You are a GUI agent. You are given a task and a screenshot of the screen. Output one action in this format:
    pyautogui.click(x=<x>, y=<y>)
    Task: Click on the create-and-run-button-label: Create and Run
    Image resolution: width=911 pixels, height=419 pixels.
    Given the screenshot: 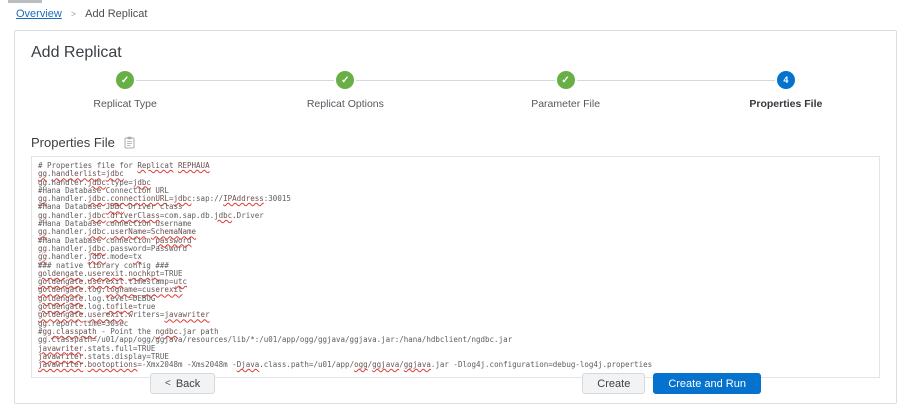 What is the action you would take?
    pyautogui.click(x=707, y=383)
    